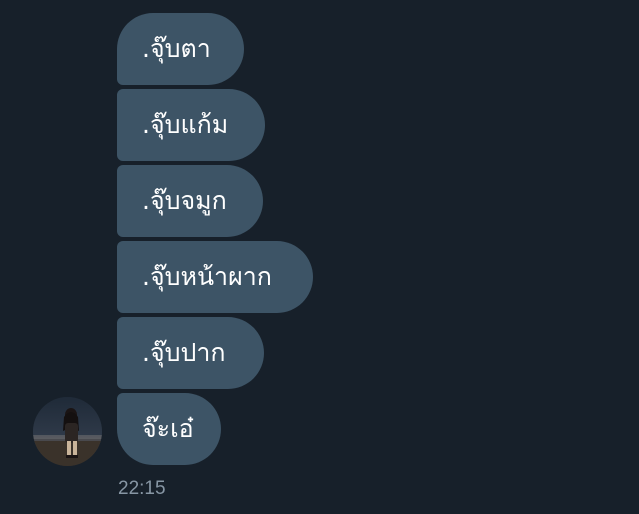  I want to click on profile-photo-icon, so click(67, 431).